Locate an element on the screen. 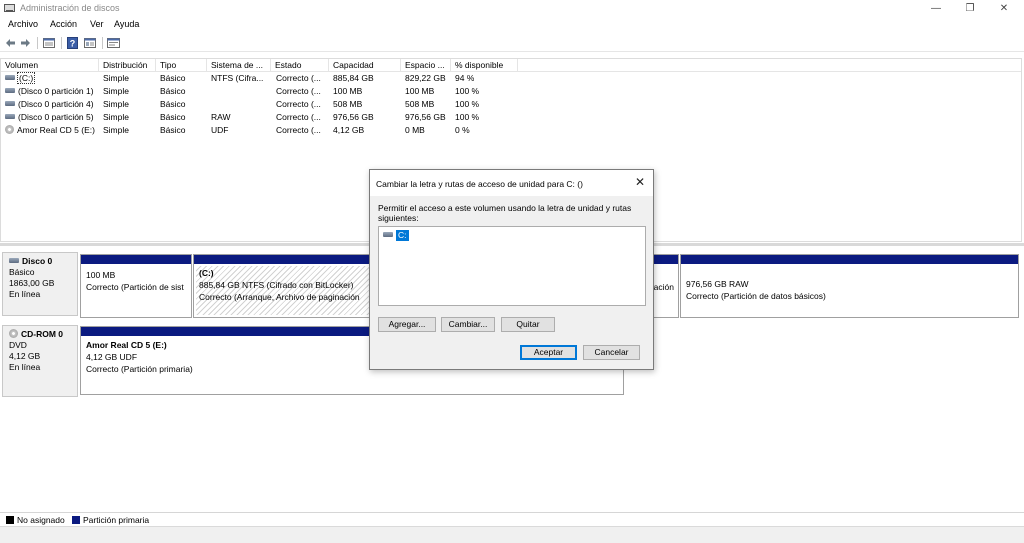 This screenshot has height=543, width=1024. legend-label: No asignado is located at coordinates (41, 520).